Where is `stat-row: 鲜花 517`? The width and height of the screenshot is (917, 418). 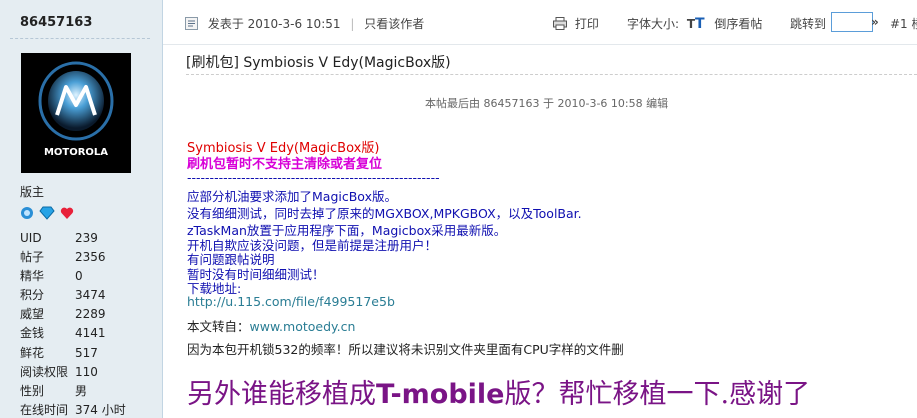 stat-row: 鲜花 517 is located at coordinates (85, 353).